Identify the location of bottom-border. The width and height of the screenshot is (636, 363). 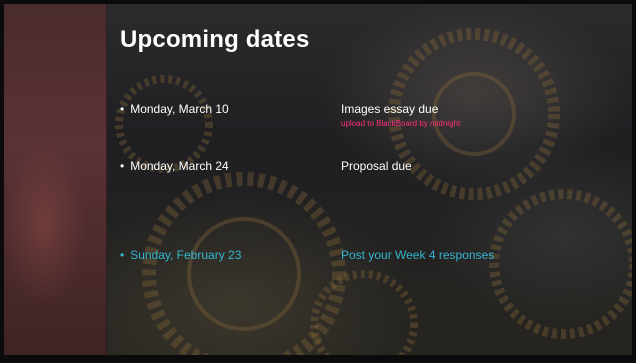
(318, 359).